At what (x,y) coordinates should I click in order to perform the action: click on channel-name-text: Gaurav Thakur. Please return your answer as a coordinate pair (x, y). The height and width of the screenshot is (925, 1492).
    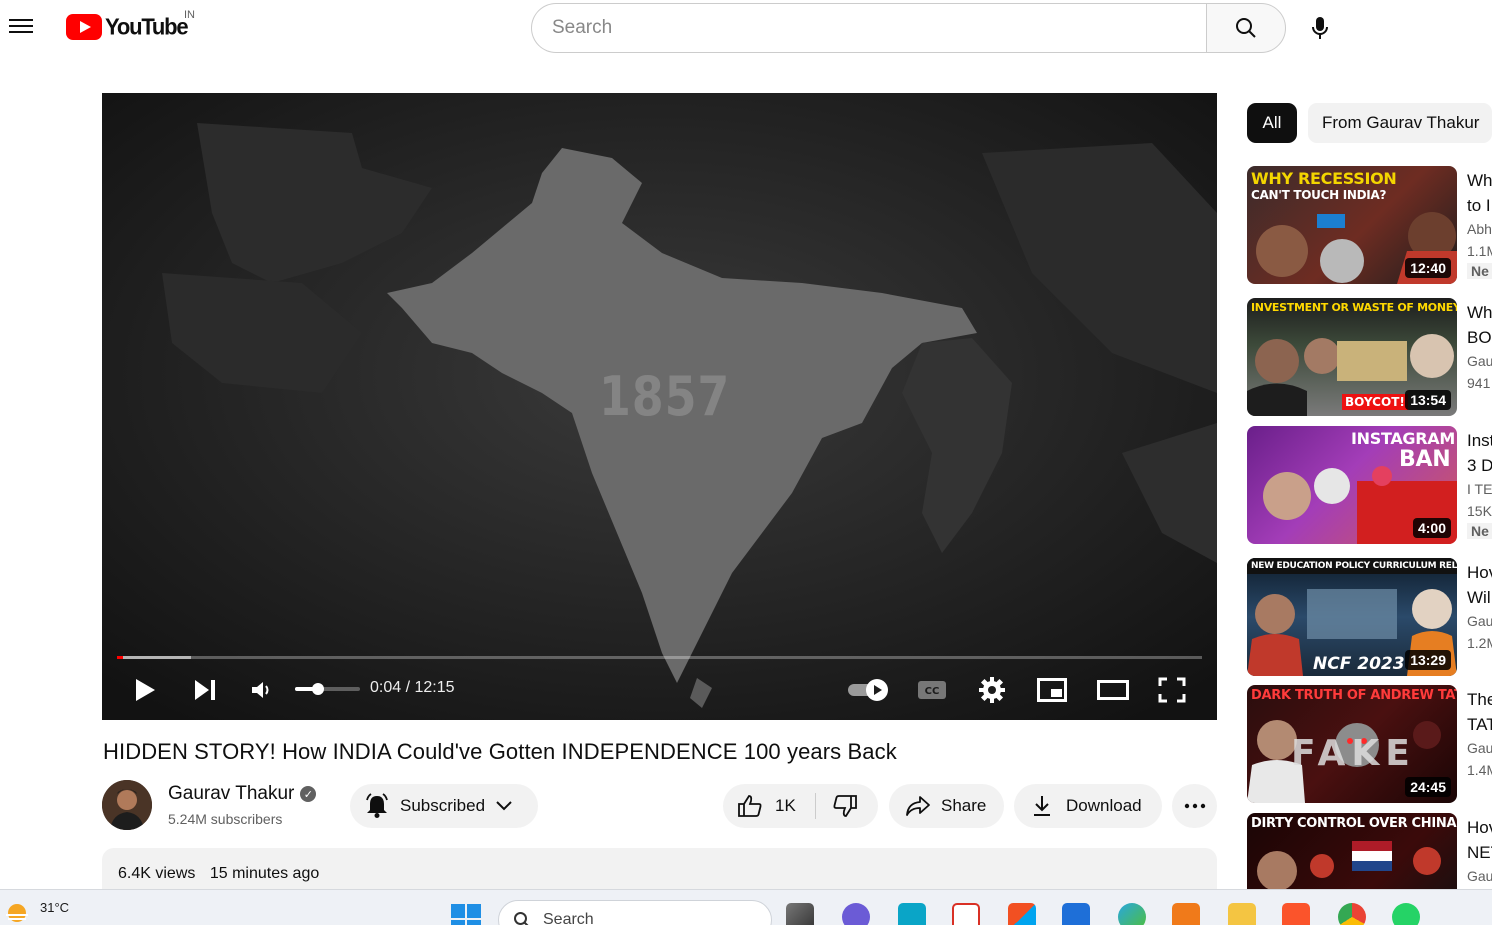
    Looking at the image, I should click on (231, 793).